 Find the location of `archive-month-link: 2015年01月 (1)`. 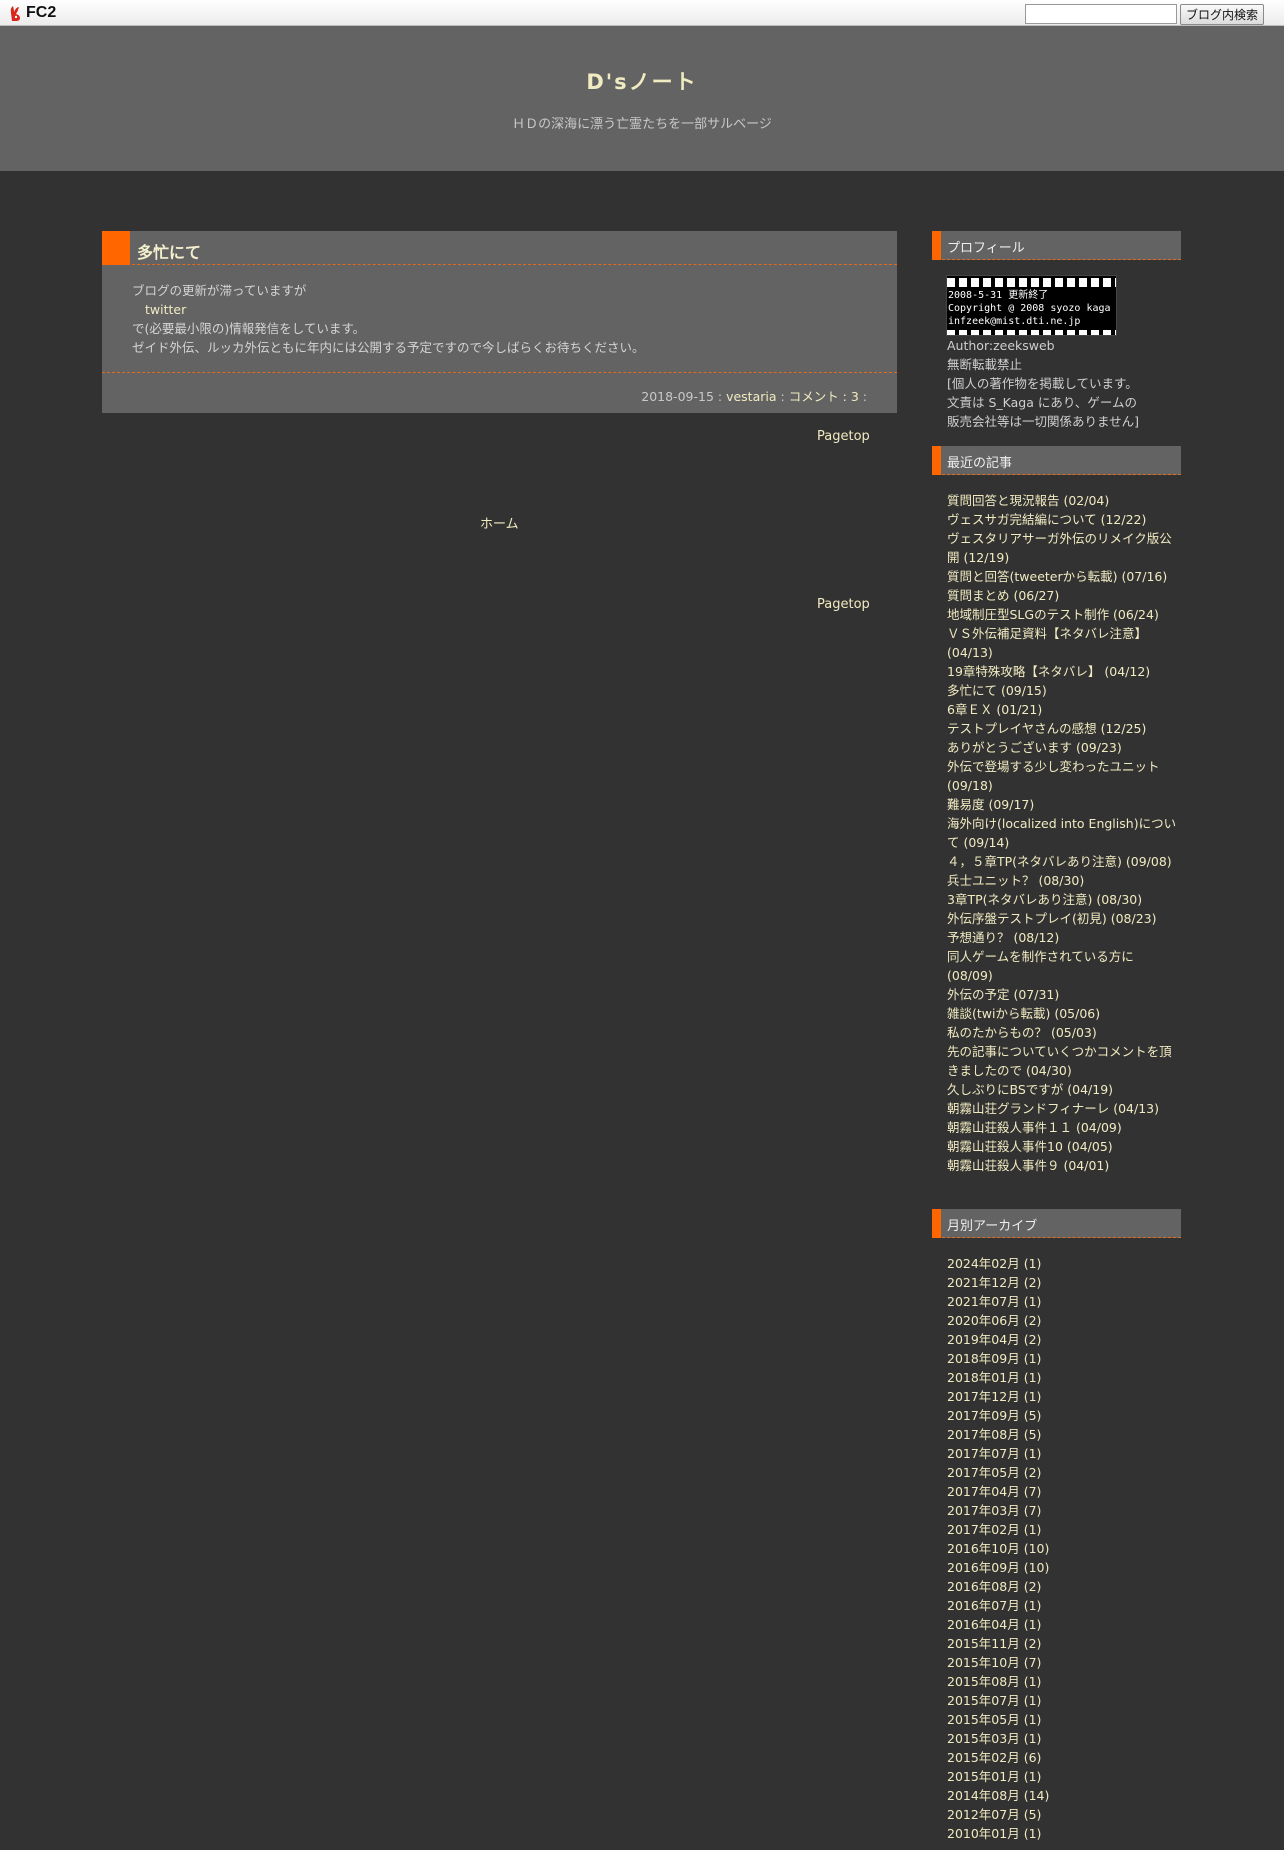

archive-month-link: 2015年01月 (1) is located at coordinates (1062, 1776).